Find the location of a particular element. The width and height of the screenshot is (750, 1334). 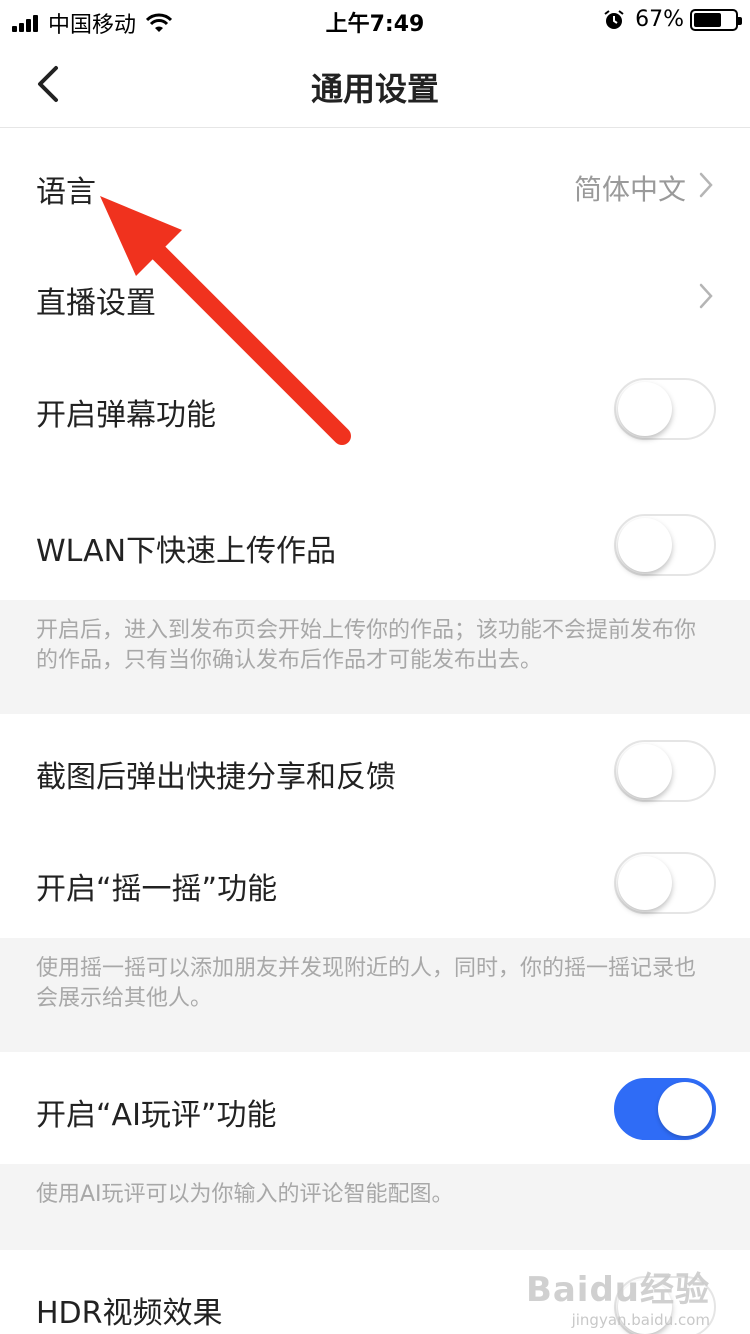

screenshot-share-label: 截图后弹出快捷分享和反馈 is located at coordinates (216, 777).